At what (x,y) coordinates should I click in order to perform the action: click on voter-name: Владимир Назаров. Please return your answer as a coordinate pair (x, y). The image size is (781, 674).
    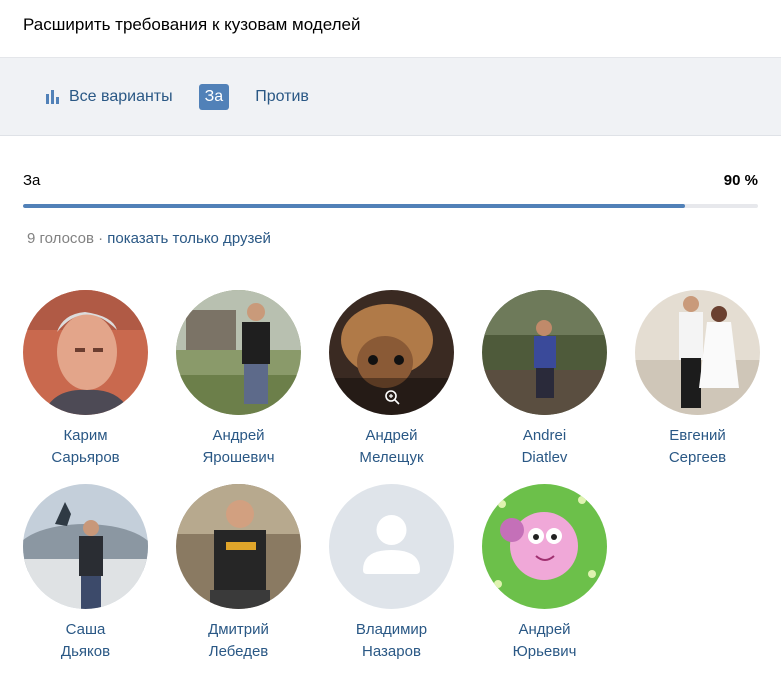
    Looking at the image, I should click on (391, 641).